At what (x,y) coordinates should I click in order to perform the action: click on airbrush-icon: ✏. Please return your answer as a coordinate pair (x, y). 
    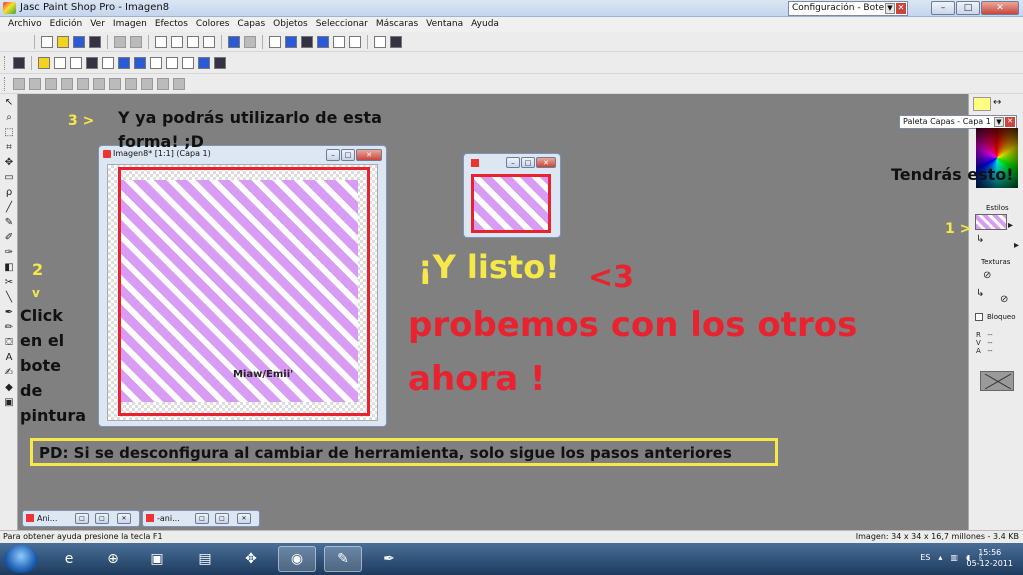
    Looking at the image, I should click on (9, 328).